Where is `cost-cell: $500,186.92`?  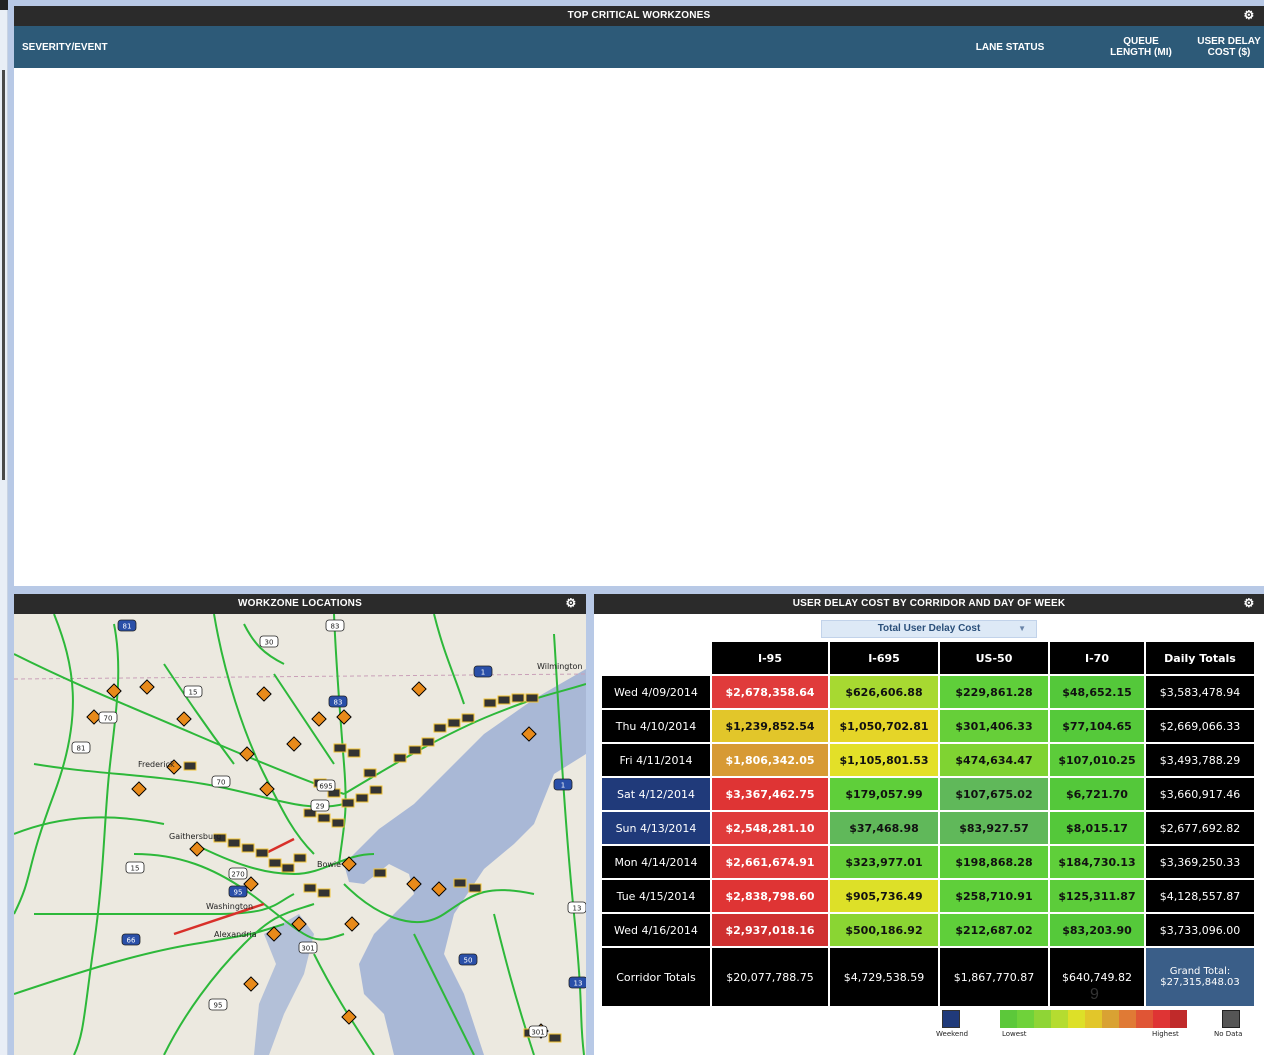 cost-cell: $500,186.92 is located at coordinates (884, 930).